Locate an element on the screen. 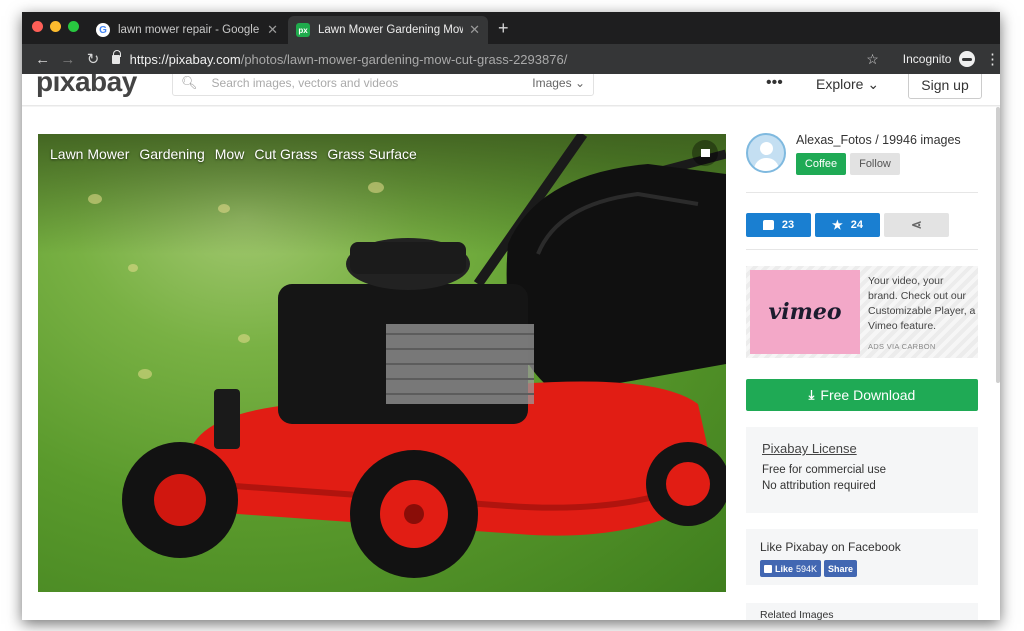 Image resolution: width=1024 pixels, height=631 pixels. license-link: Pixabay License is located at coordinates (862, 448).